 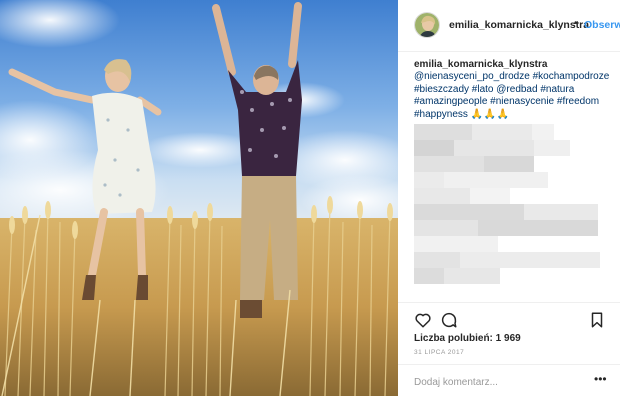 I want to click on likes-label: Liczba polubień:, so click(x=453, y=338).